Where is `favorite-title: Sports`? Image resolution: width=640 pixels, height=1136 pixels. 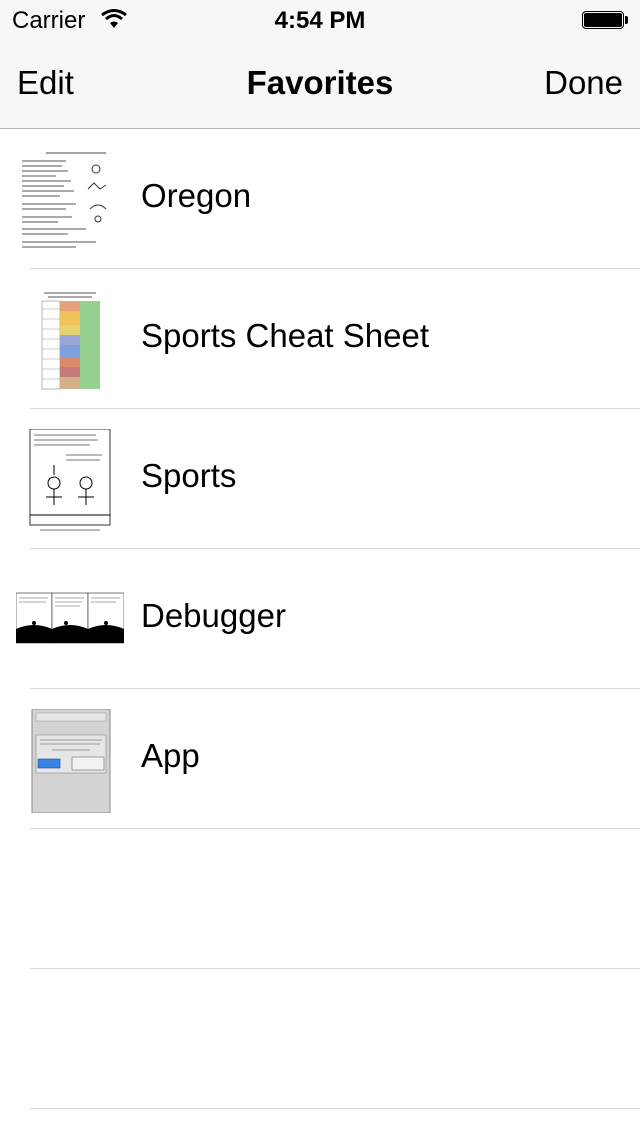
favorite-title: Sports is located at coordinates (189, 475).